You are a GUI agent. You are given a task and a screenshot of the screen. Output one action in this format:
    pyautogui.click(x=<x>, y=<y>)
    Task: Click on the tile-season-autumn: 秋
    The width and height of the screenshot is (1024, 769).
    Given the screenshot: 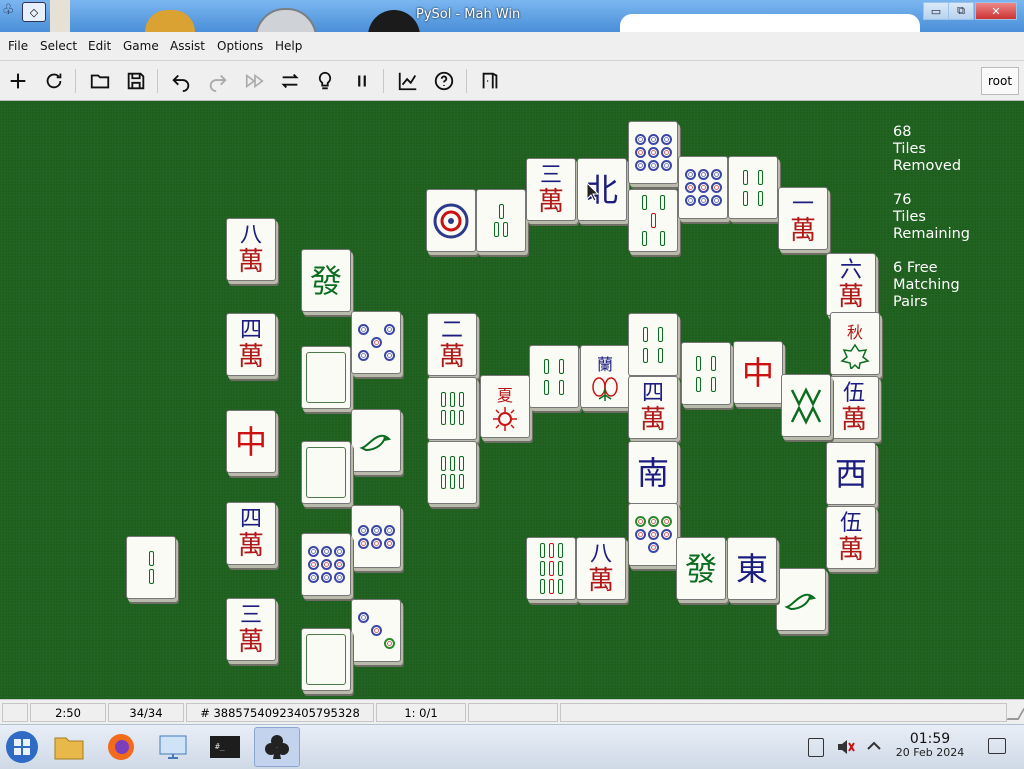 What is the action you would take?
    pyautogui.click(x=855, y=343)
    